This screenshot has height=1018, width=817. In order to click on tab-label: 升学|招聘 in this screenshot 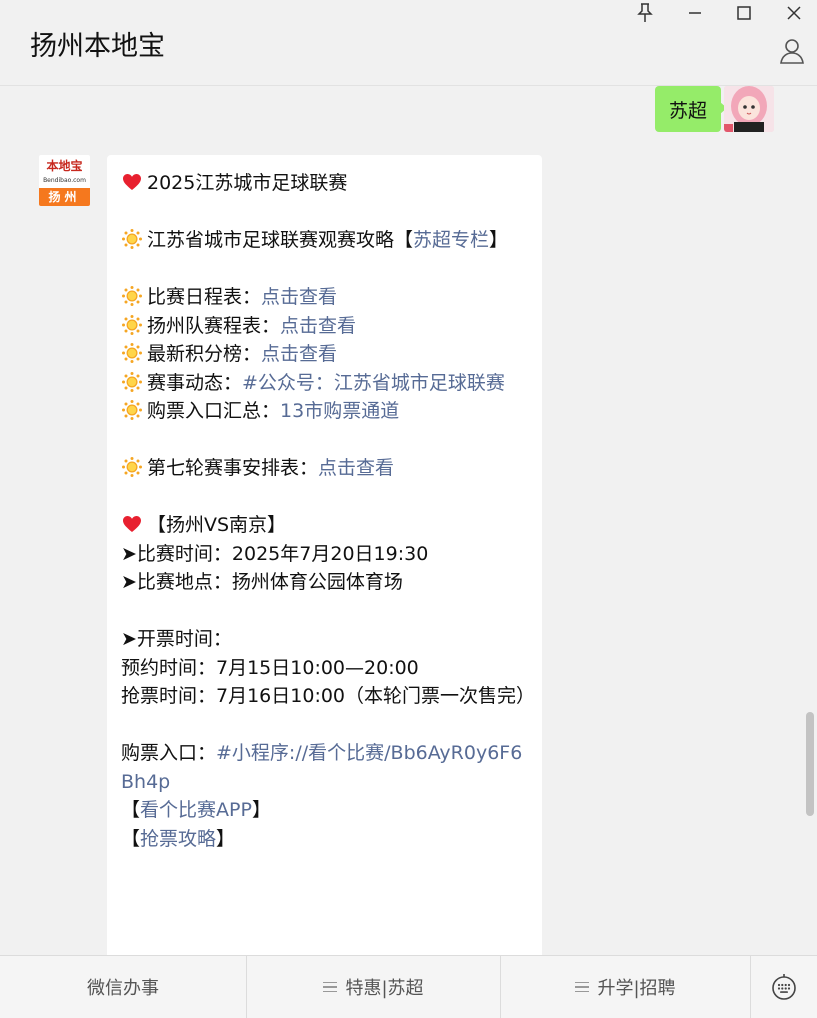, I will do `click(636, 988)`.